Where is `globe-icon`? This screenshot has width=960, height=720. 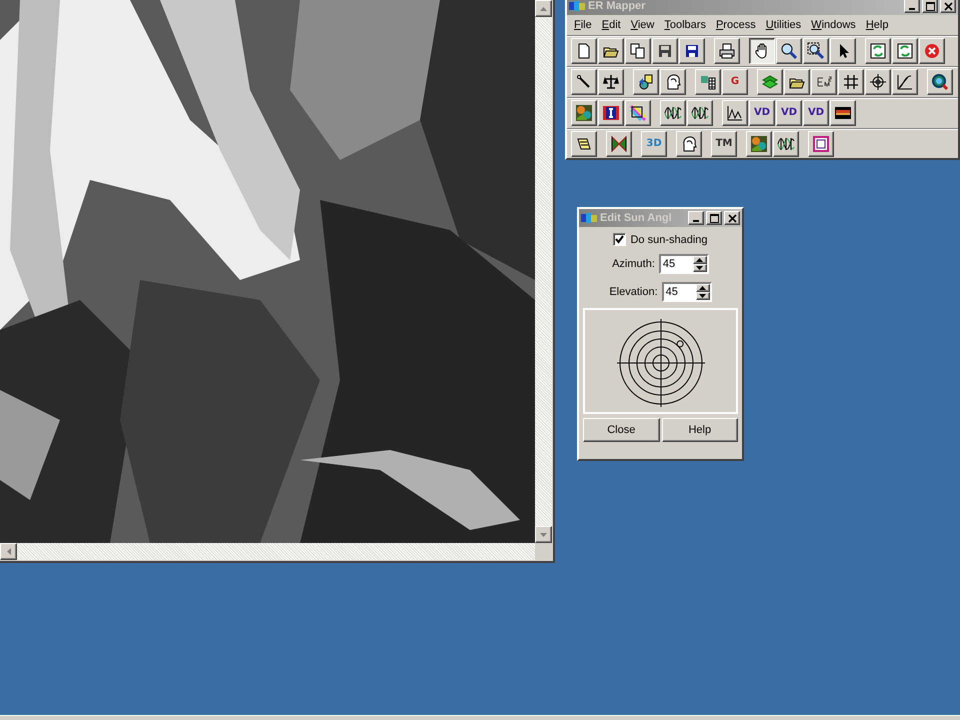 globe-icon is located at coordinates (940, 82).